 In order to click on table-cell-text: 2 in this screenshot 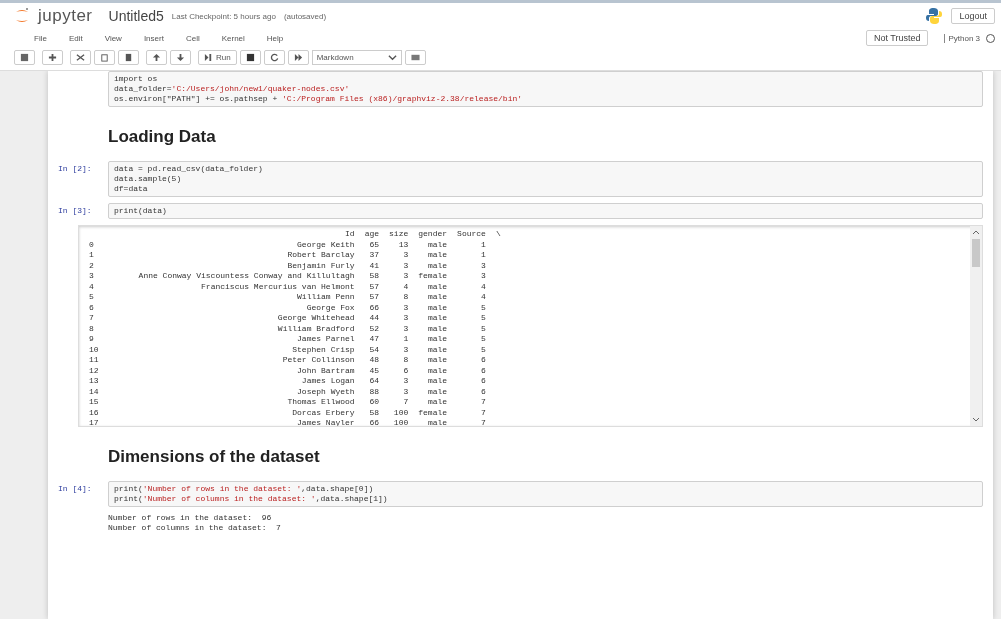, I will do `click(91, 265)`.